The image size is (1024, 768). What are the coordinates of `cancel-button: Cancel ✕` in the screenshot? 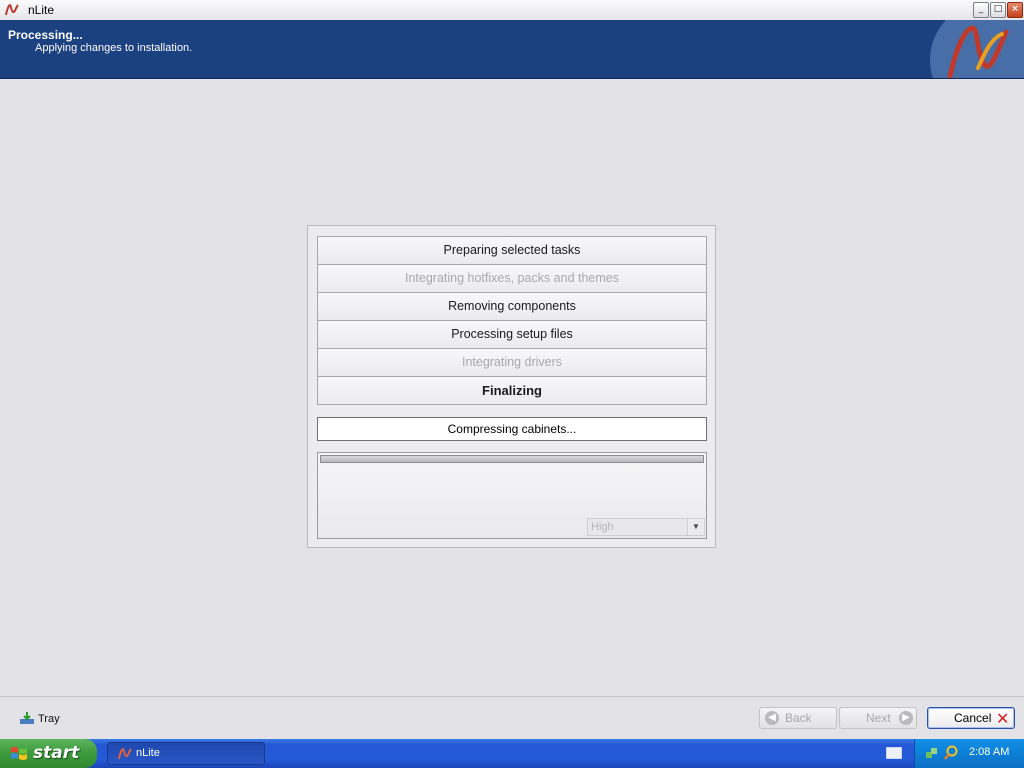 It's located at (971, 718).